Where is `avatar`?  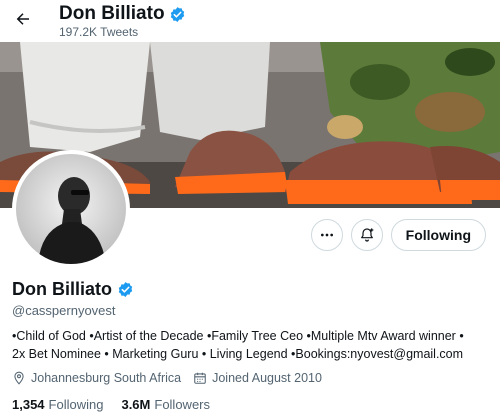
avatar is located at coordinates (71, 209).